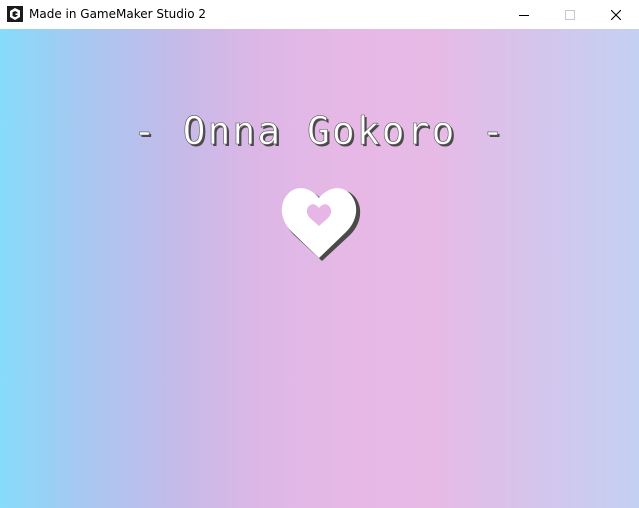 The height and width of the screenshot is (508, 639). What do you see at coordinates (320, 223) in the screenshot?
I see `heart-icon` at bounding box center [320, 223].